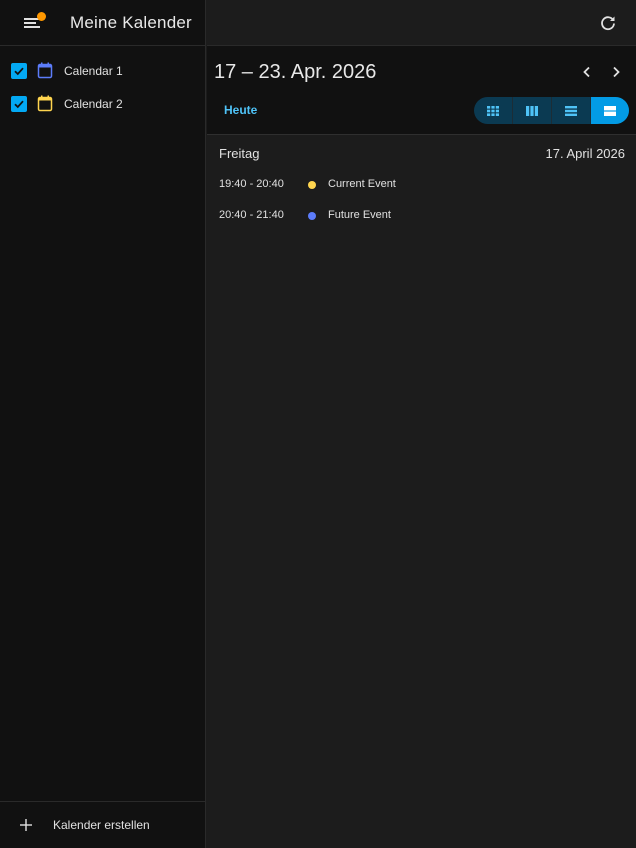 The image size is (636, 848). I want to click on list-view-button, so click(610, 110).